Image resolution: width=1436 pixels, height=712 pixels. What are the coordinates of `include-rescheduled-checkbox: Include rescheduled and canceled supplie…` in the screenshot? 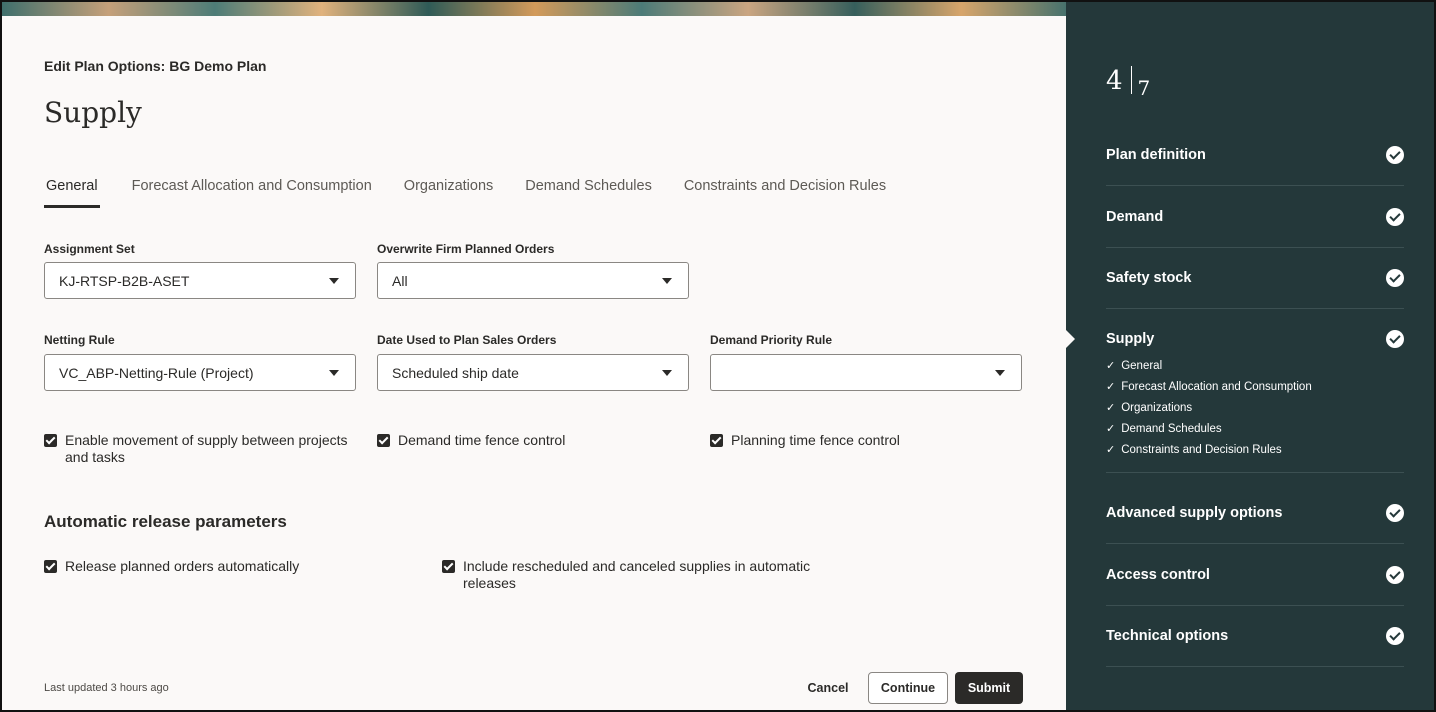 It's located at (632, 575).